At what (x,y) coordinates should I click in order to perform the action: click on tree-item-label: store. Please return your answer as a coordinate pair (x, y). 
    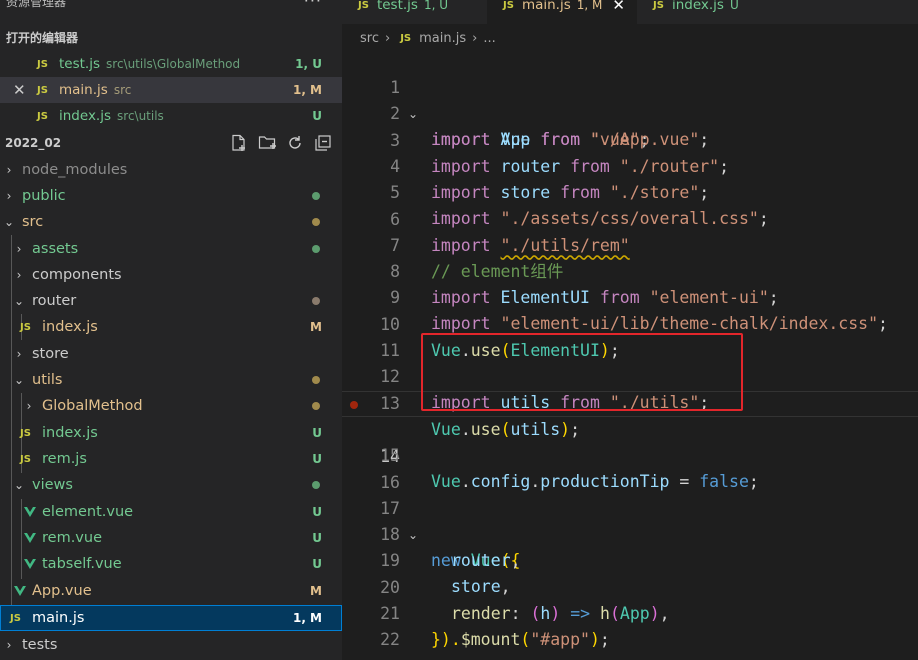
    Looking at the image, I should click on (50, 354).